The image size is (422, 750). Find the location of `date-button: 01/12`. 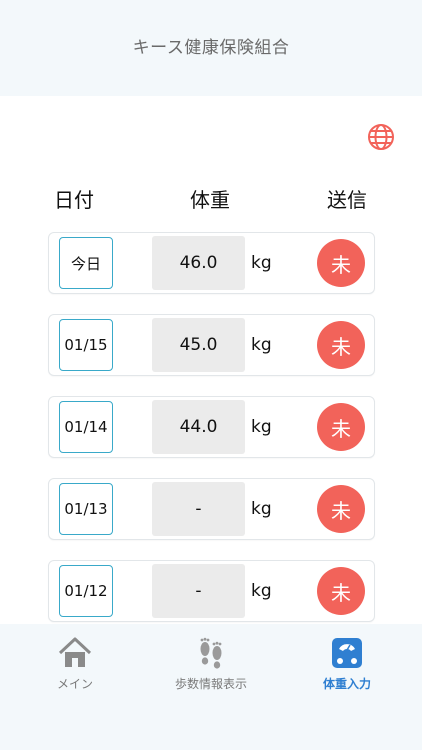

date-button: 01/12 is located at coordinates (86, 591).